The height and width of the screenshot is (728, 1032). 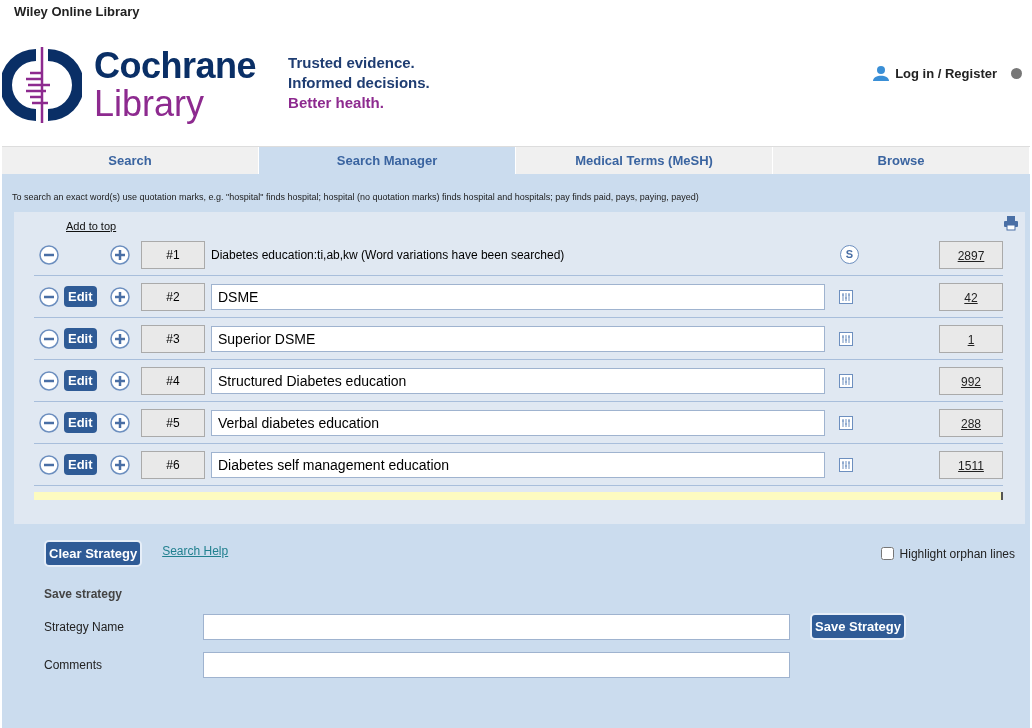 What do you see at coordinates (352, 63) in the screenshot?
I see `tagline-text: Trusted evidence.` at bounding box center [352, 63].